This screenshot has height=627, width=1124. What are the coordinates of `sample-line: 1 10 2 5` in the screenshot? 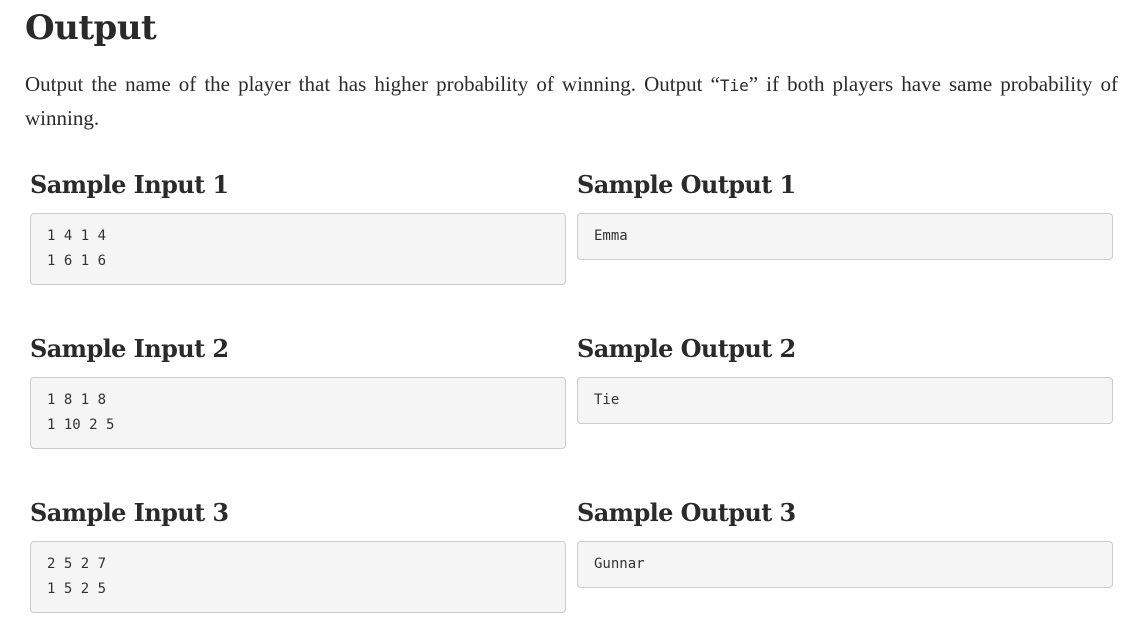 It's located at (81, 425).